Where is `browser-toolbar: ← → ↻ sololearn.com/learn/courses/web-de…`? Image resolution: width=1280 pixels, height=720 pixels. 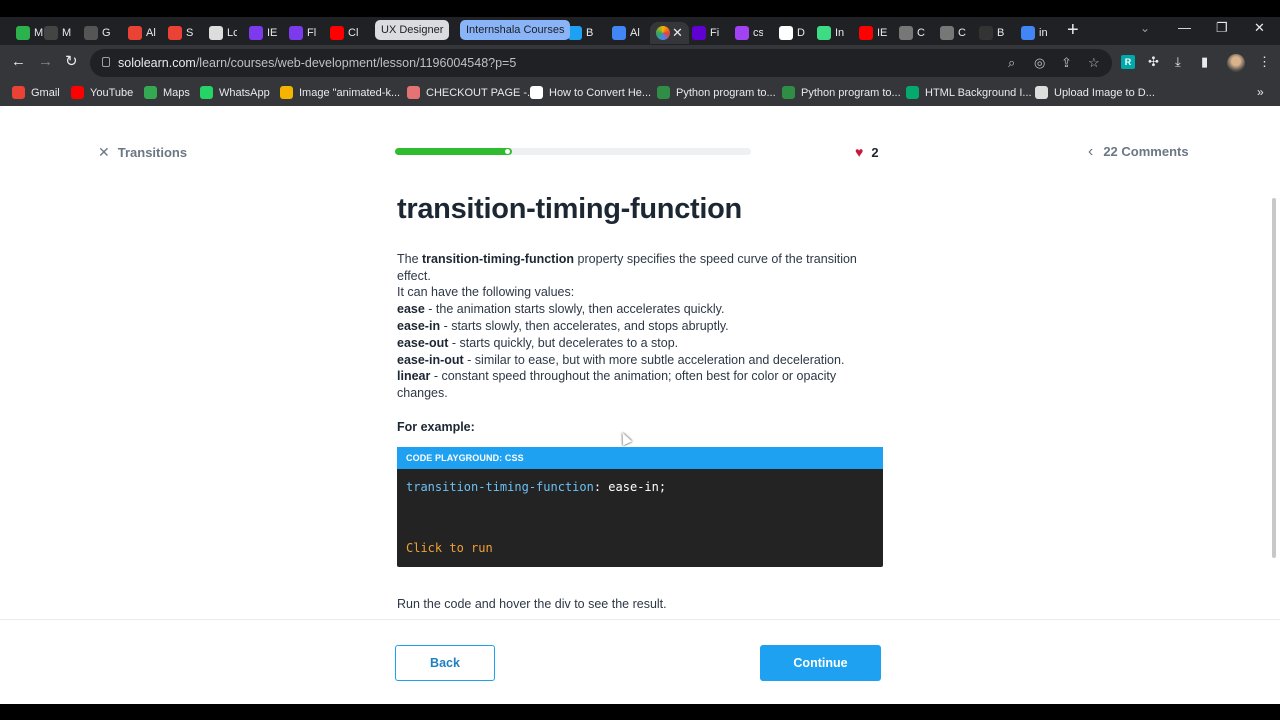 browser-toolbar: ← → ↻ sololearn.com/learn/courses/web-de… is located at coordinates (640, 63).